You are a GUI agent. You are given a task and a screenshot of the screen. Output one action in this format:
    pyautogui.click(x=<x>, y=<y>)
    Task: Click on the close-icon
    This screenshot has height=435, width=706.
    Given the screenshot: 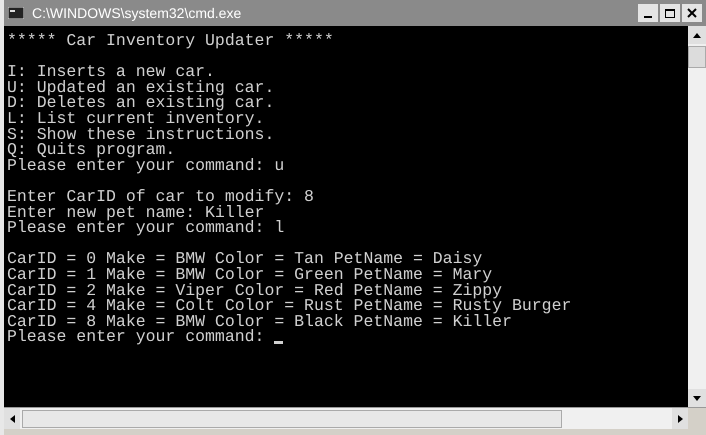 What is the action you would take?
    pyautogui.click(x=692, y=13)
    